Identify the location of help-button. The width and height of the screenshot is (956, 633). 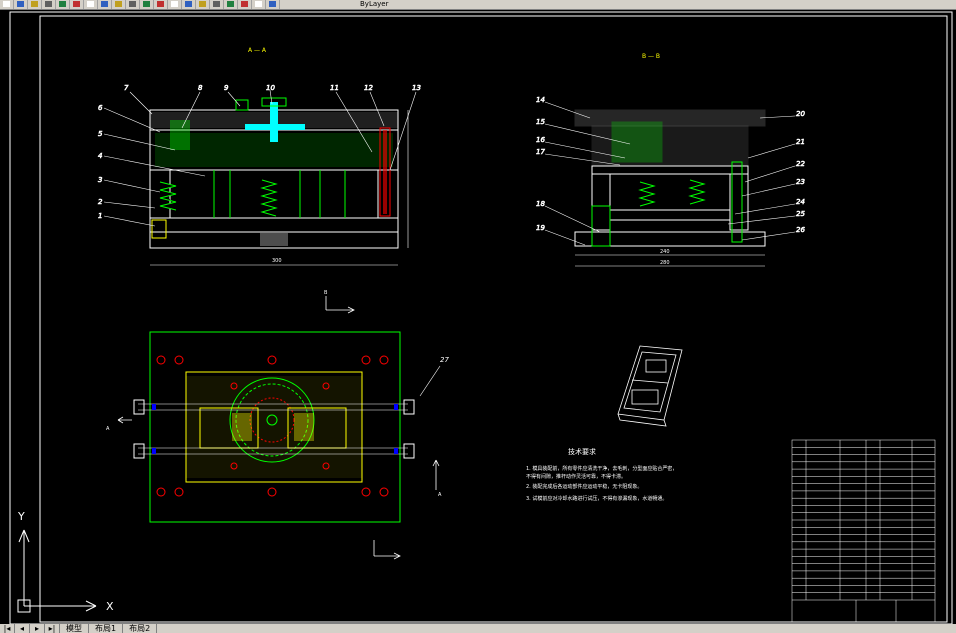
(273, 4).